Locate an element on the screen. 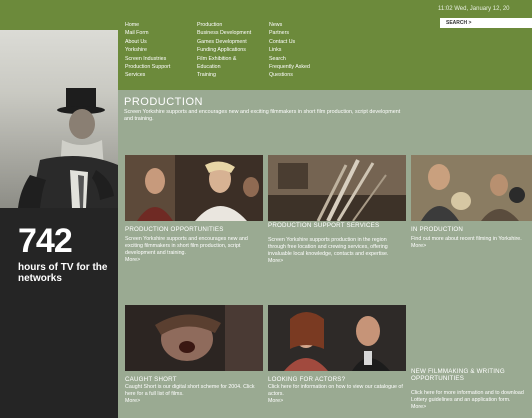 The width and height of the screenshot is (532, 418). photo-actors is located at coordinates (337, 338).